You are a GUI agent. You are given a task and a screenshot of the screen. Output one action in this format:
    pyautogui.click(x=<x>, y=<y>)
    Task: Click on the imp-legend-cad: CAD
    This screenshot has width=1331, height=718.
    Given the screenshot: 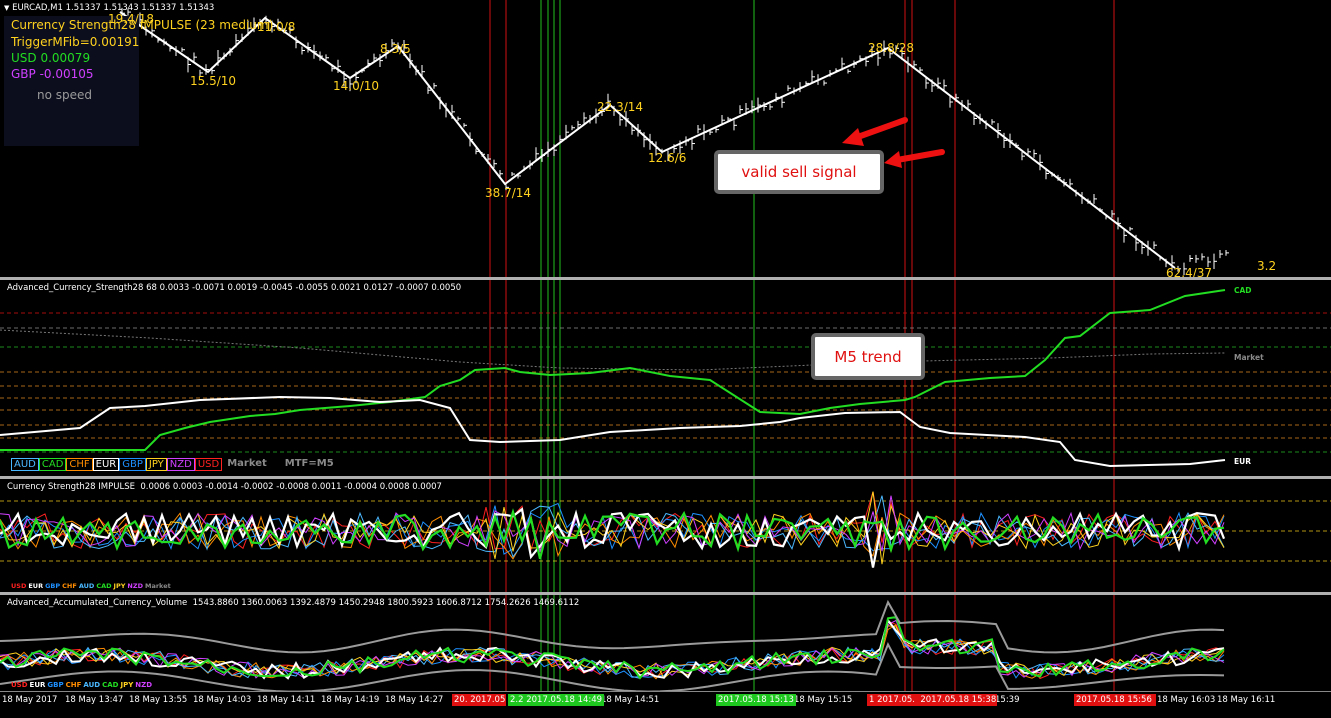 What is the action you would take?
    pyautogui.click(x=104, y=586)
    